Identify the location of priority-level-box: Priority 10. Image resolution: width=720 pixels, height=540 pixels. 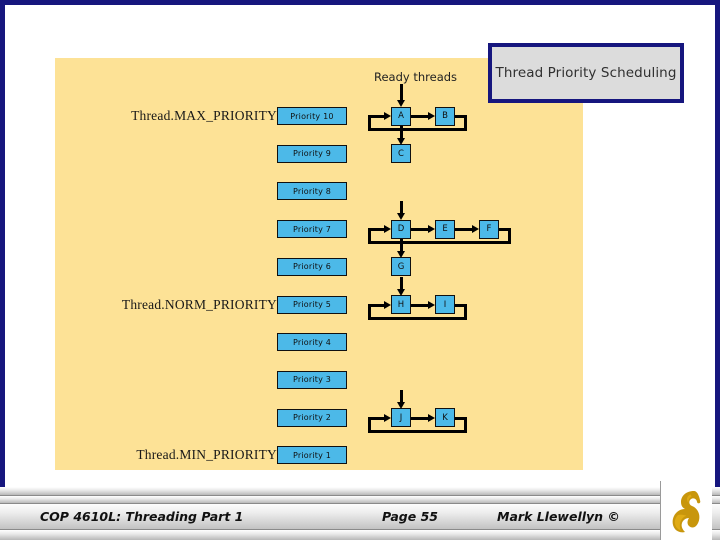
(312, 116).